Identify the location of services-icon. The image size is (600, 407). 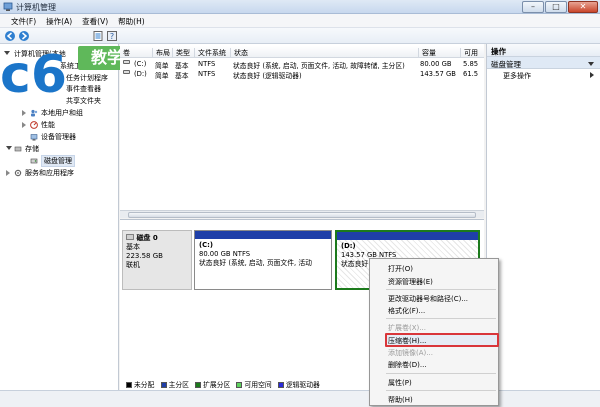
(18, 173).